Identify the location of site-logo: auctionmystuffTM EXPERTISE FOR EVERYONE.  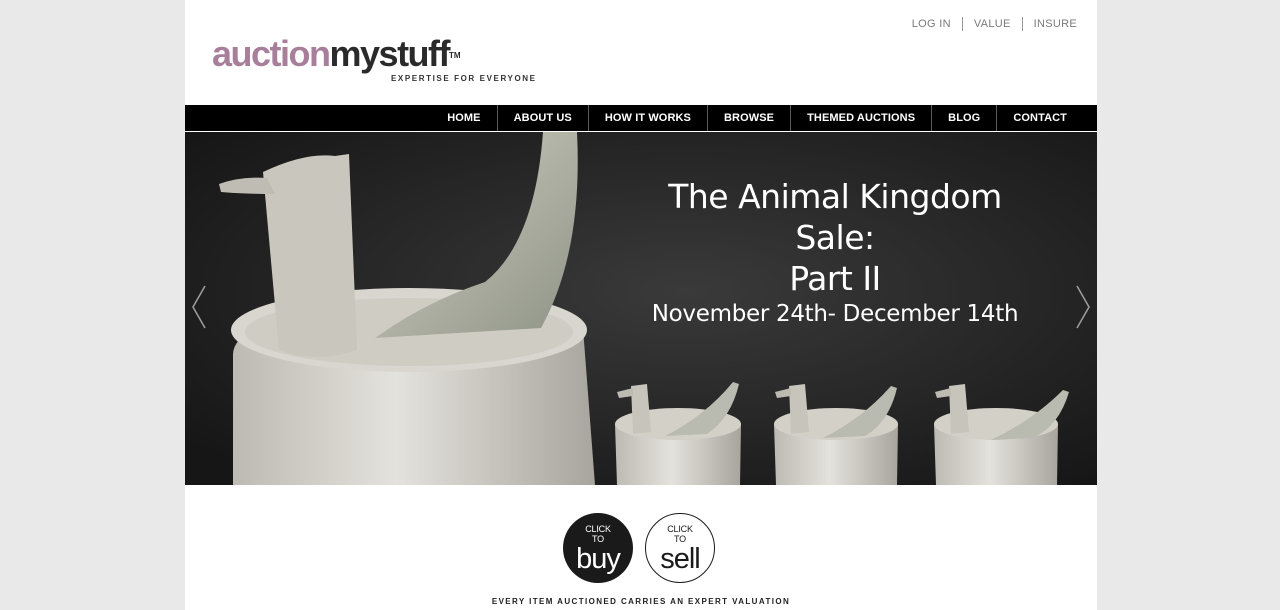
(373, 58).